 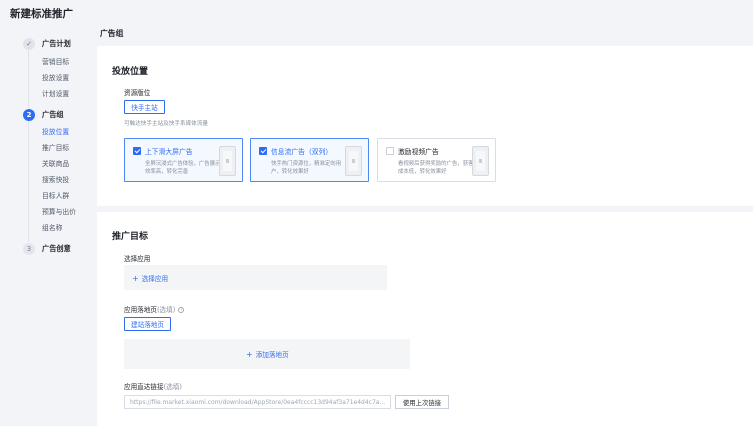 What do you see at coordinates (55, 147) in the screenshot?
I see `step-item-promotion-target: 推广目标` at bounding box center [55, 147].